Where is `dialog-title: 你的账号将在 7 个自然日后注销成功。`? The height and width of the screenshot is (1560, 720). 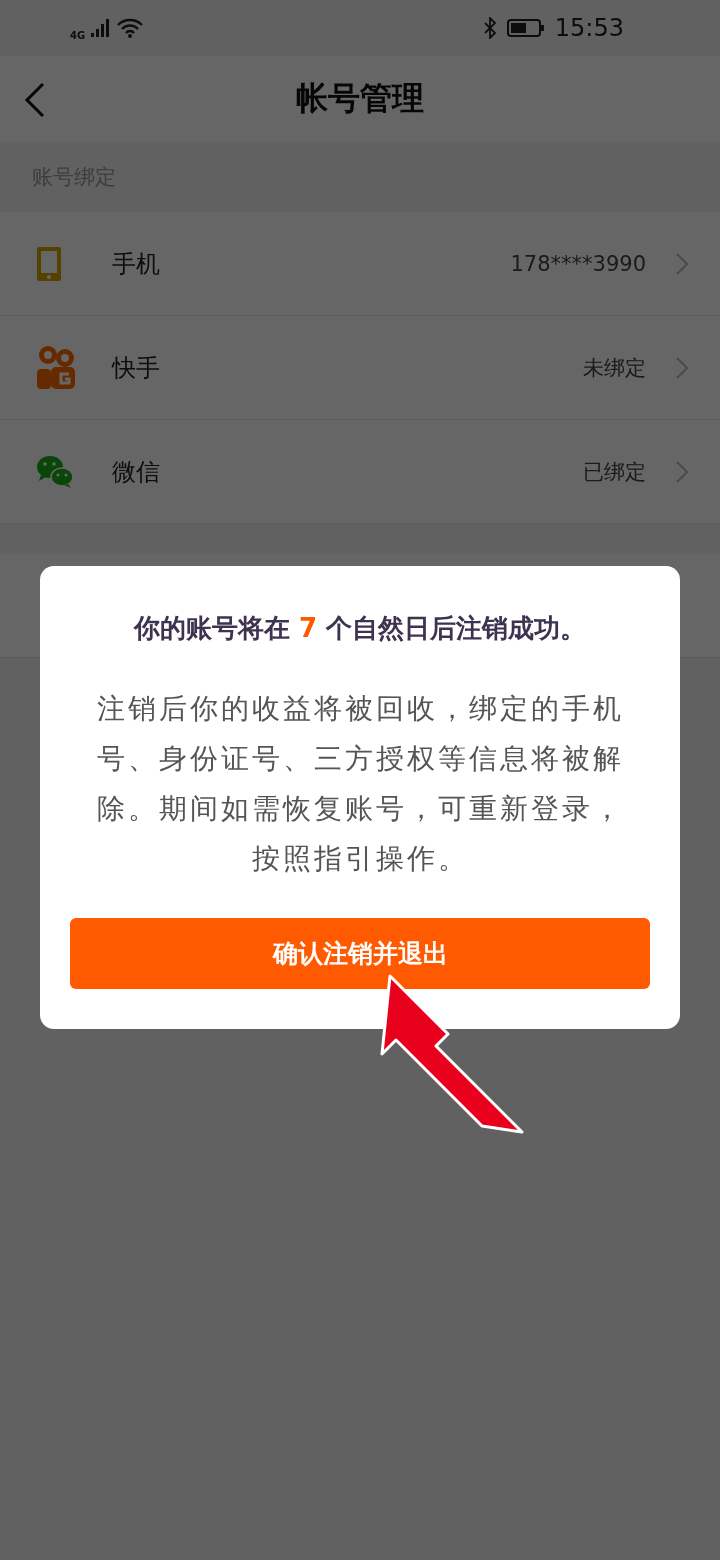
dialog-title: 你的账号将在 7 个自然日后注销成功。 is located at coordinates (360, 628).